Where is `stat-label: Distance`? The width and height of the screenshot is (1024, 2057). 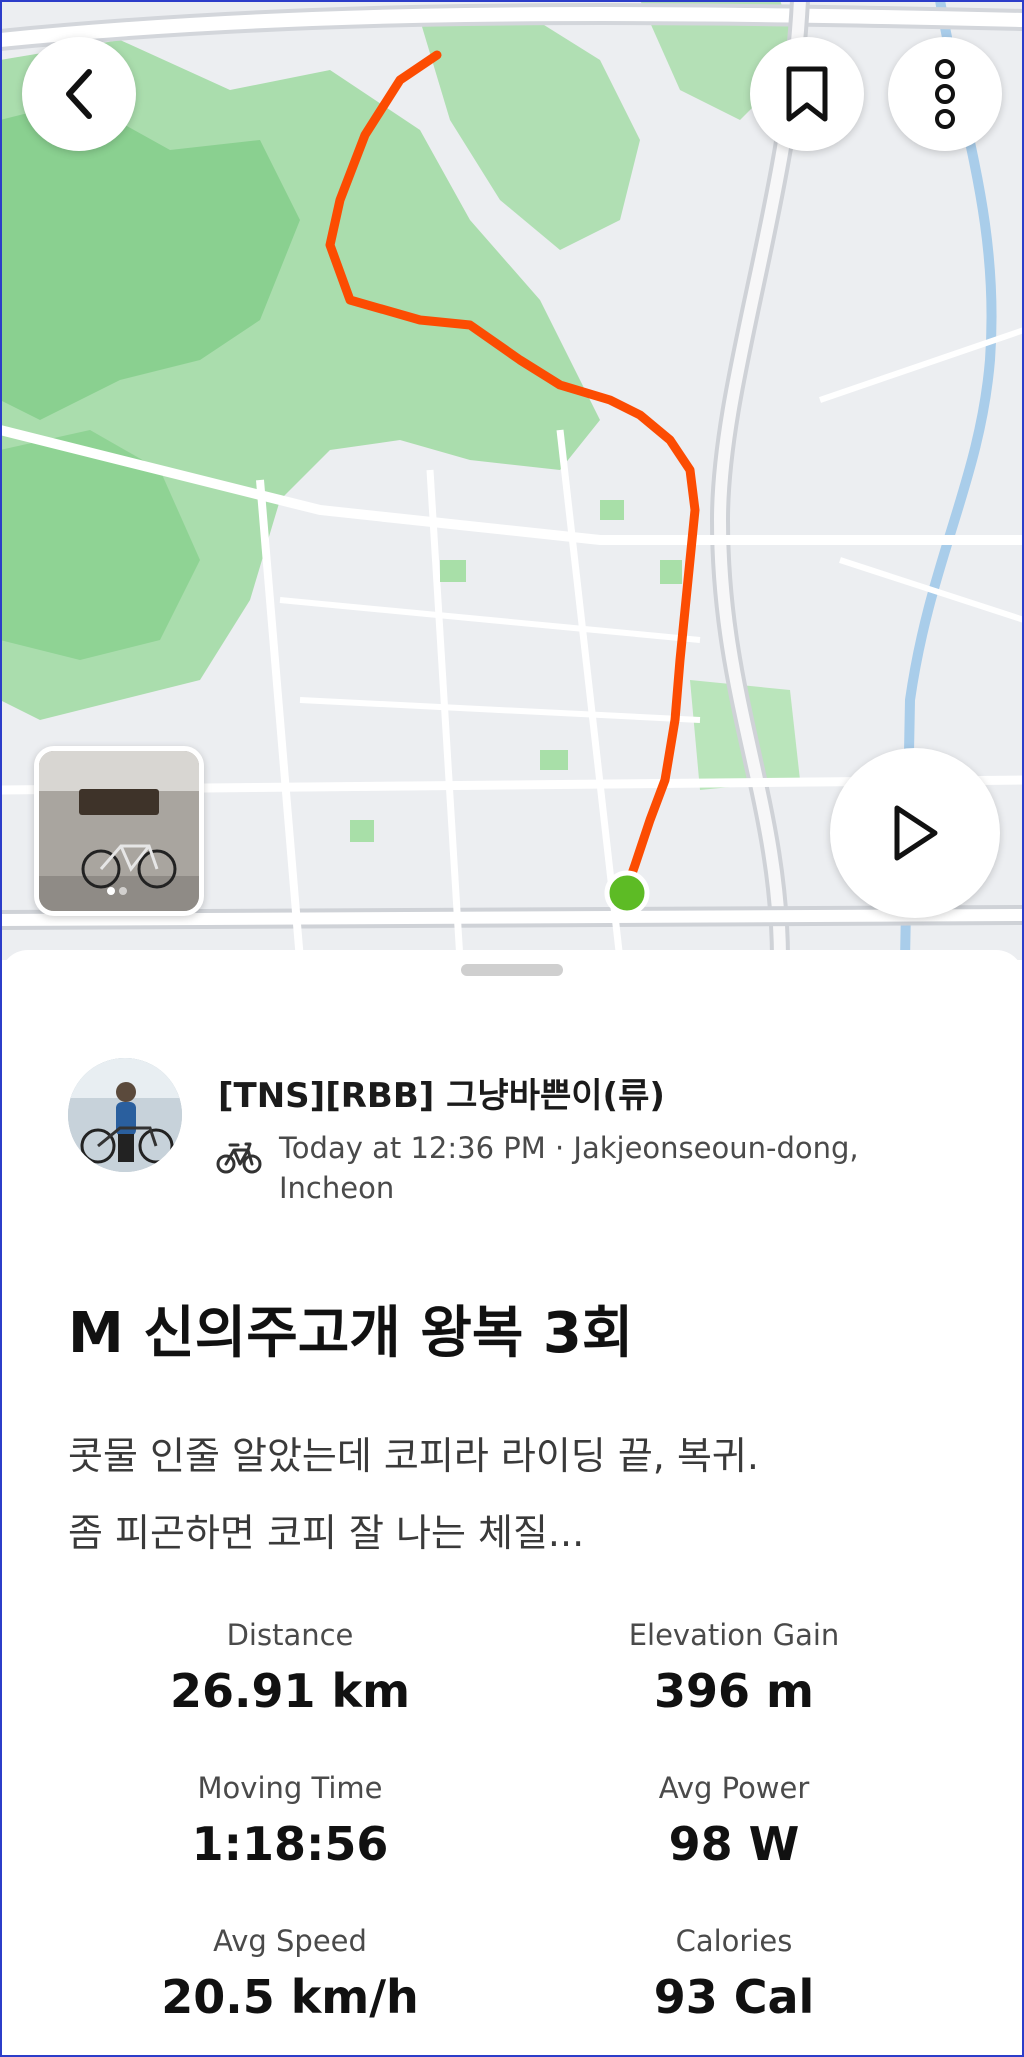 stat-label: Distance is located at coordinates (290, 1635).